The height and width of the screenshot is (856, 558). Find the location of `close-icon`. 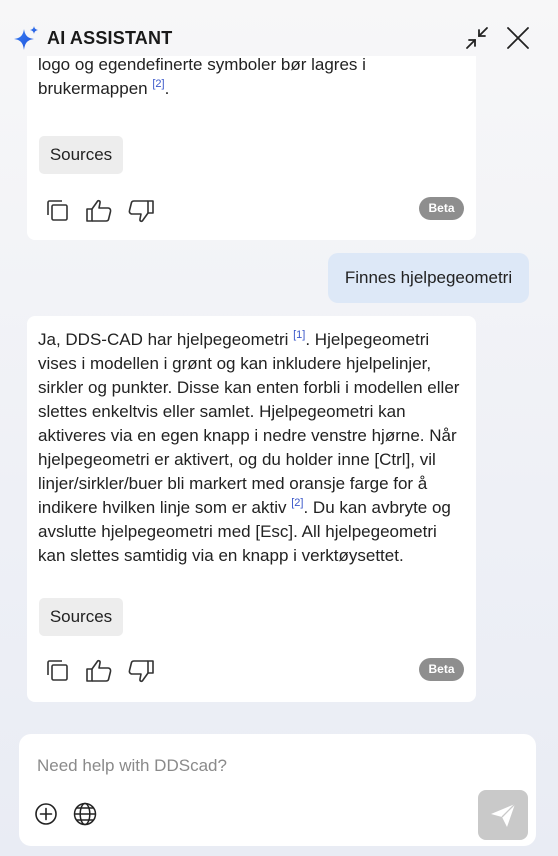

close-icon is located at coordinates (518, 38).